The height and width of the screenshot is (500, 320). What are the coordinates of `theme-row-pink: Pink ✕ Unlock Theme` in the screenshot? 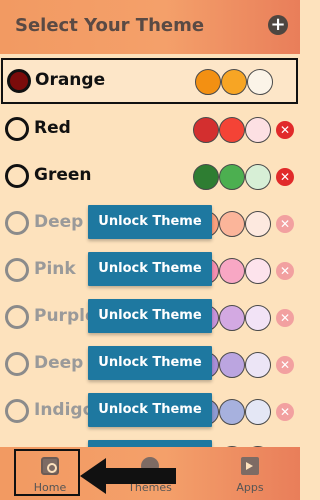 It's located at (150, 270).